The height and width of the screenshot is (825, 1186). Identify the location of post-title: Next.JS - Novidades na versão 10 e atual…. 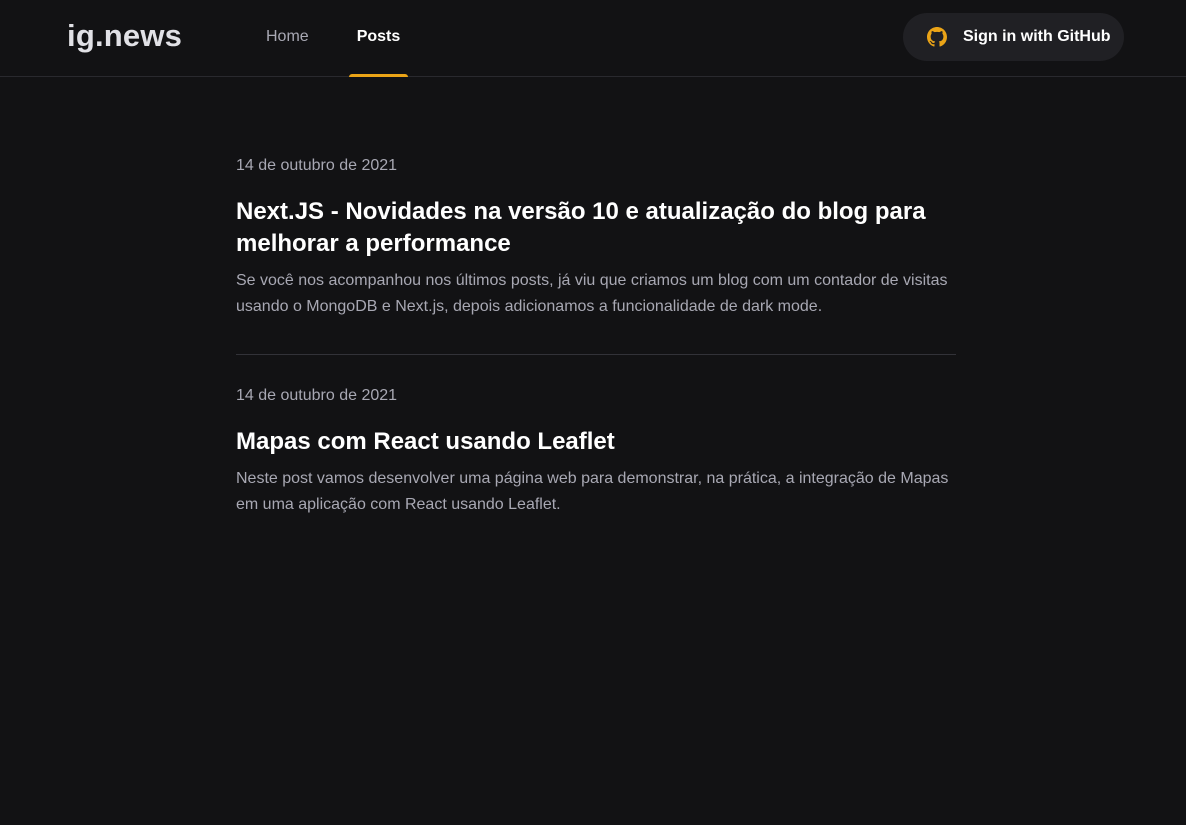
(596, 228).